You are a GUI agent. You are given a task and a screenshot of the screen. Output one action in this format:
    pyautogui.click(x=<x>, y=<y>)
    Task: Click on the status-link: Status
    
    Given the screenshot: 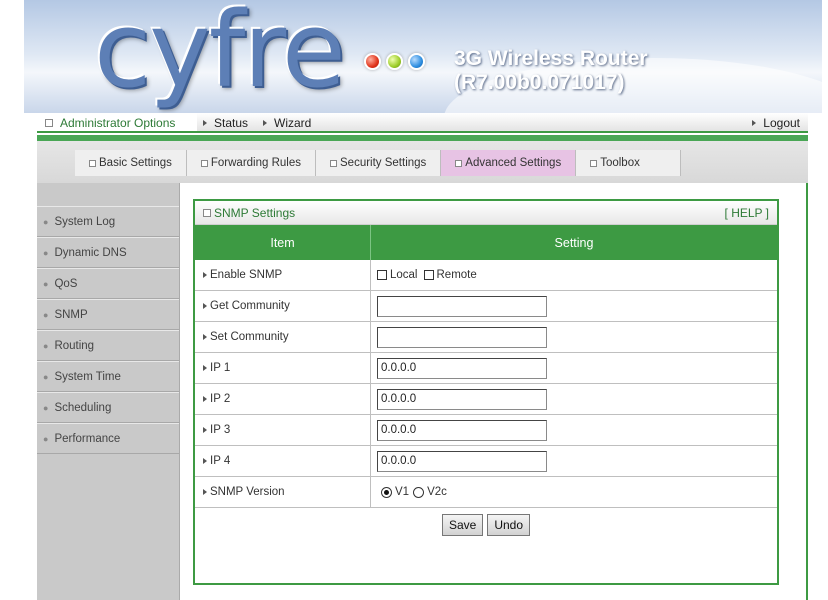 What is the action you would take?
    pyautogui.click(x=225, y=123)
    